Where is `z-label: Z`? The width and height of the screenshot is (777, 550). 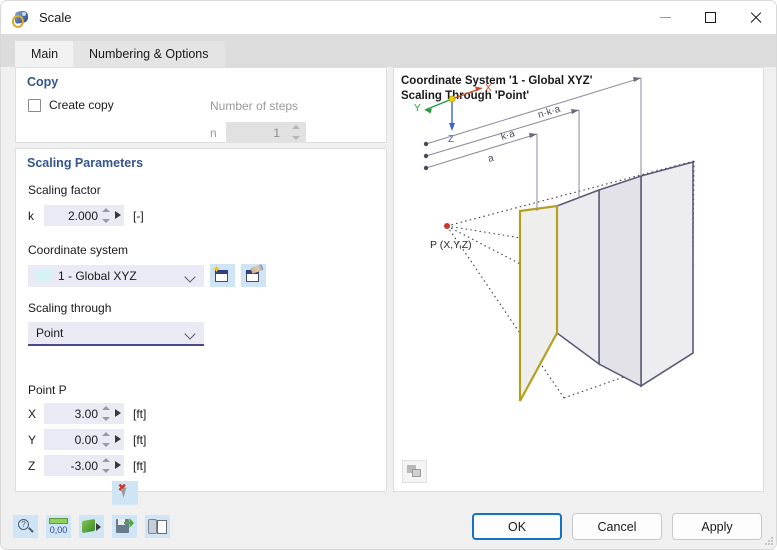 z-label: Z is located at coordinates (32, 465).